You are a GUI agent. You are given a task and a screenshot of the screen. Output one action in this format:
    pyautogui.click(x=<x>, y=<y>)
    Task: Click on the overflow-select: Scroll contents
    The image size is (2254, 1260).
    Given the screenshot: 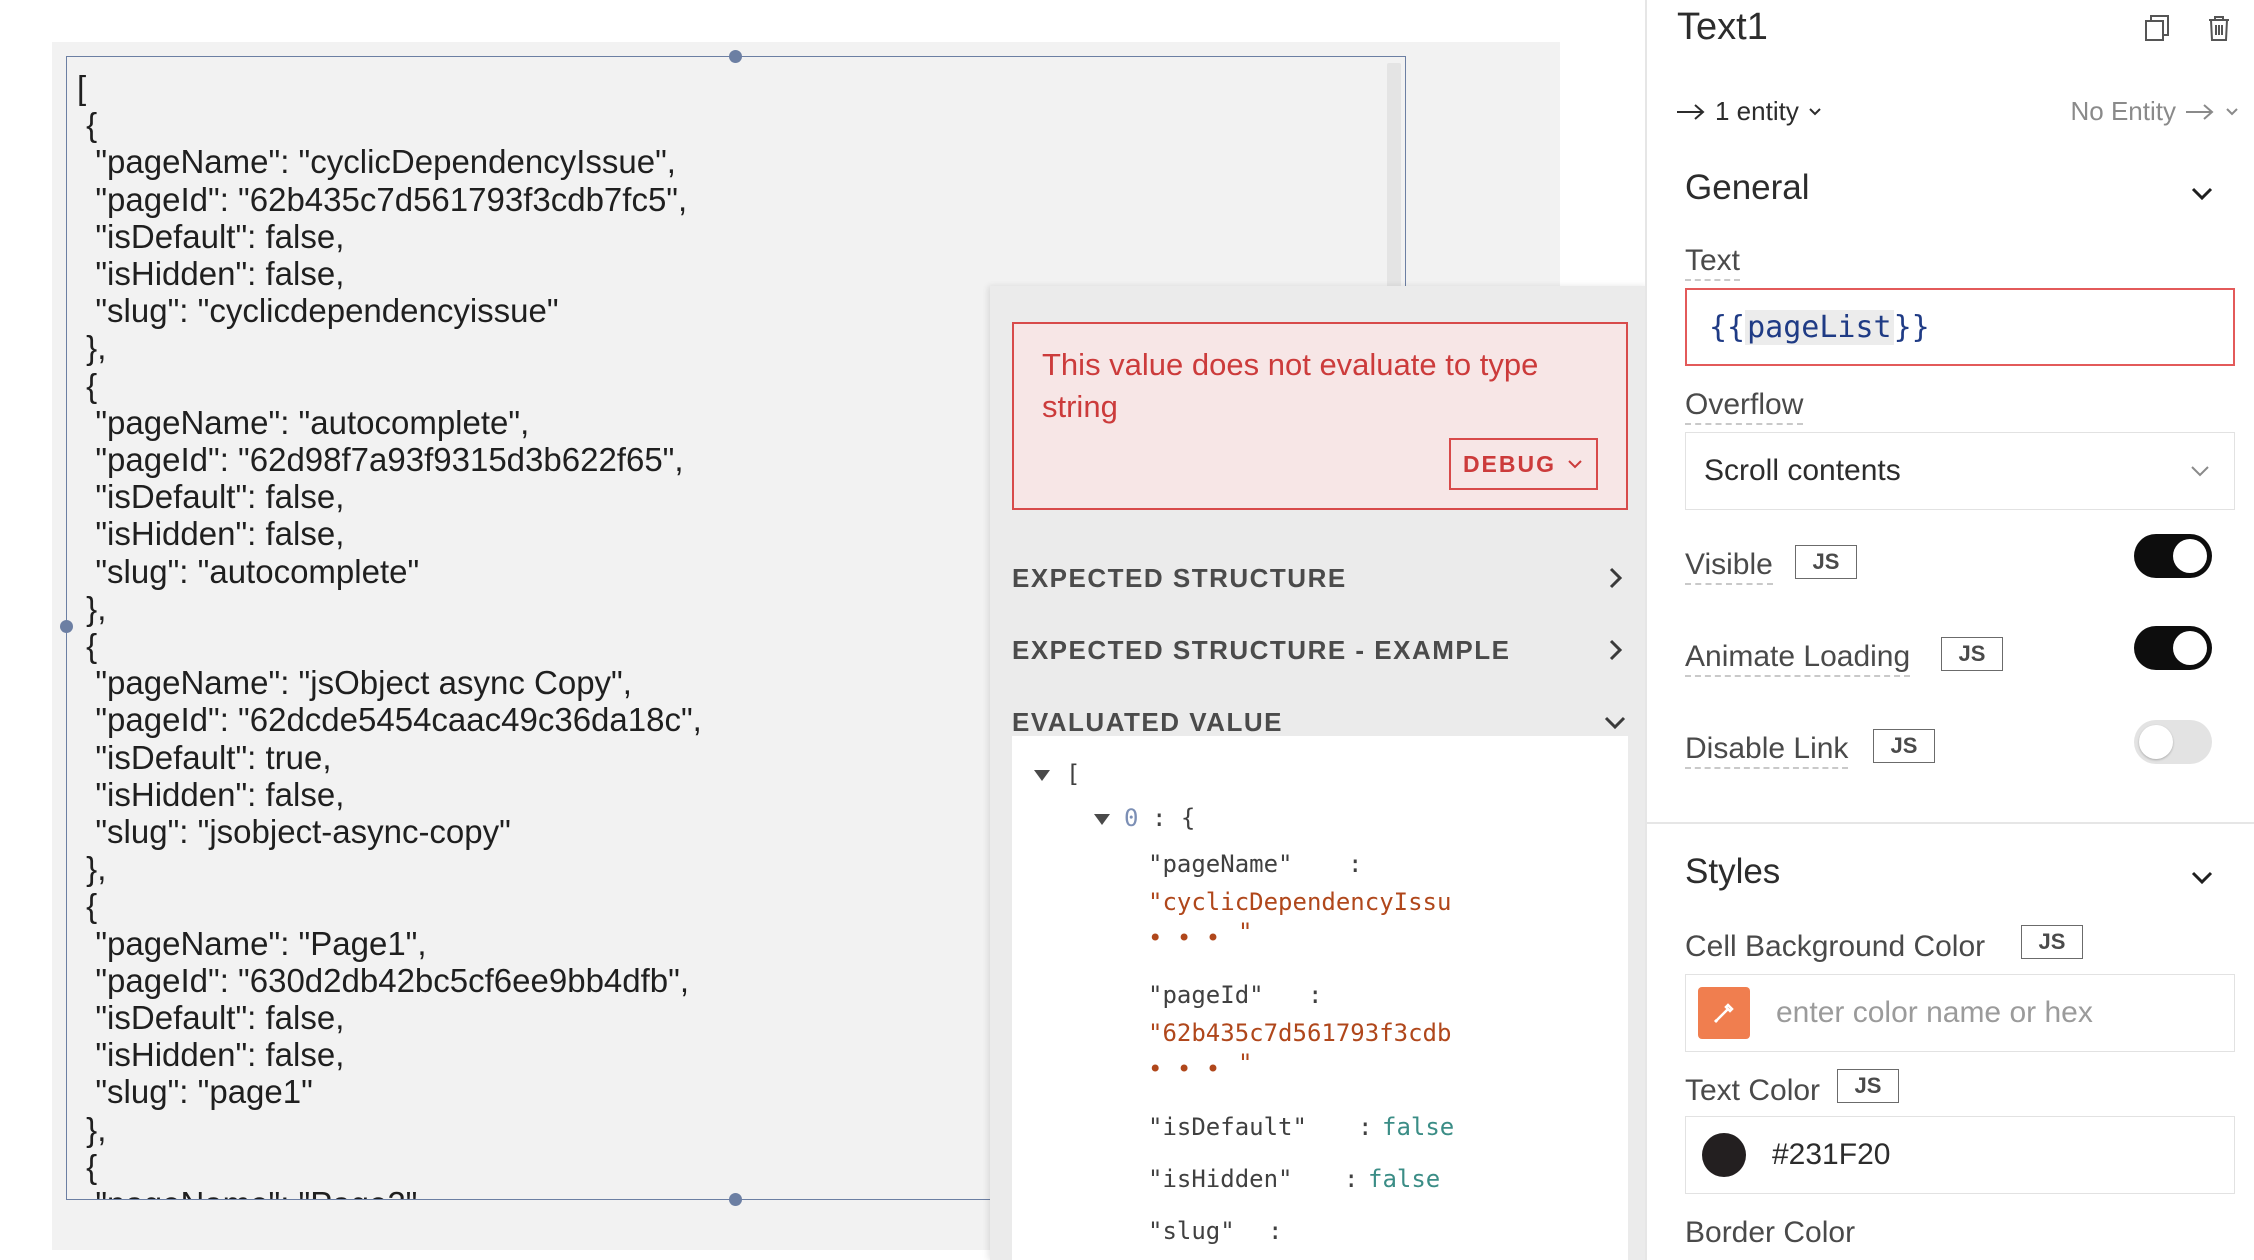 What is the action you would take?
    pyautogui.click(x=1960, y=471)
    